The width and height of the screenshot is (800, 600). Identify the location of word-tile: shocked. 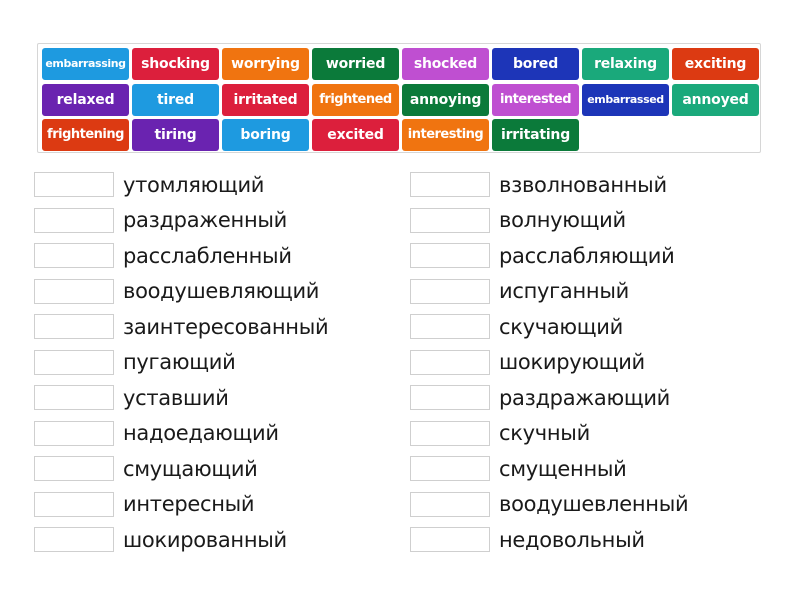
(445, 64).